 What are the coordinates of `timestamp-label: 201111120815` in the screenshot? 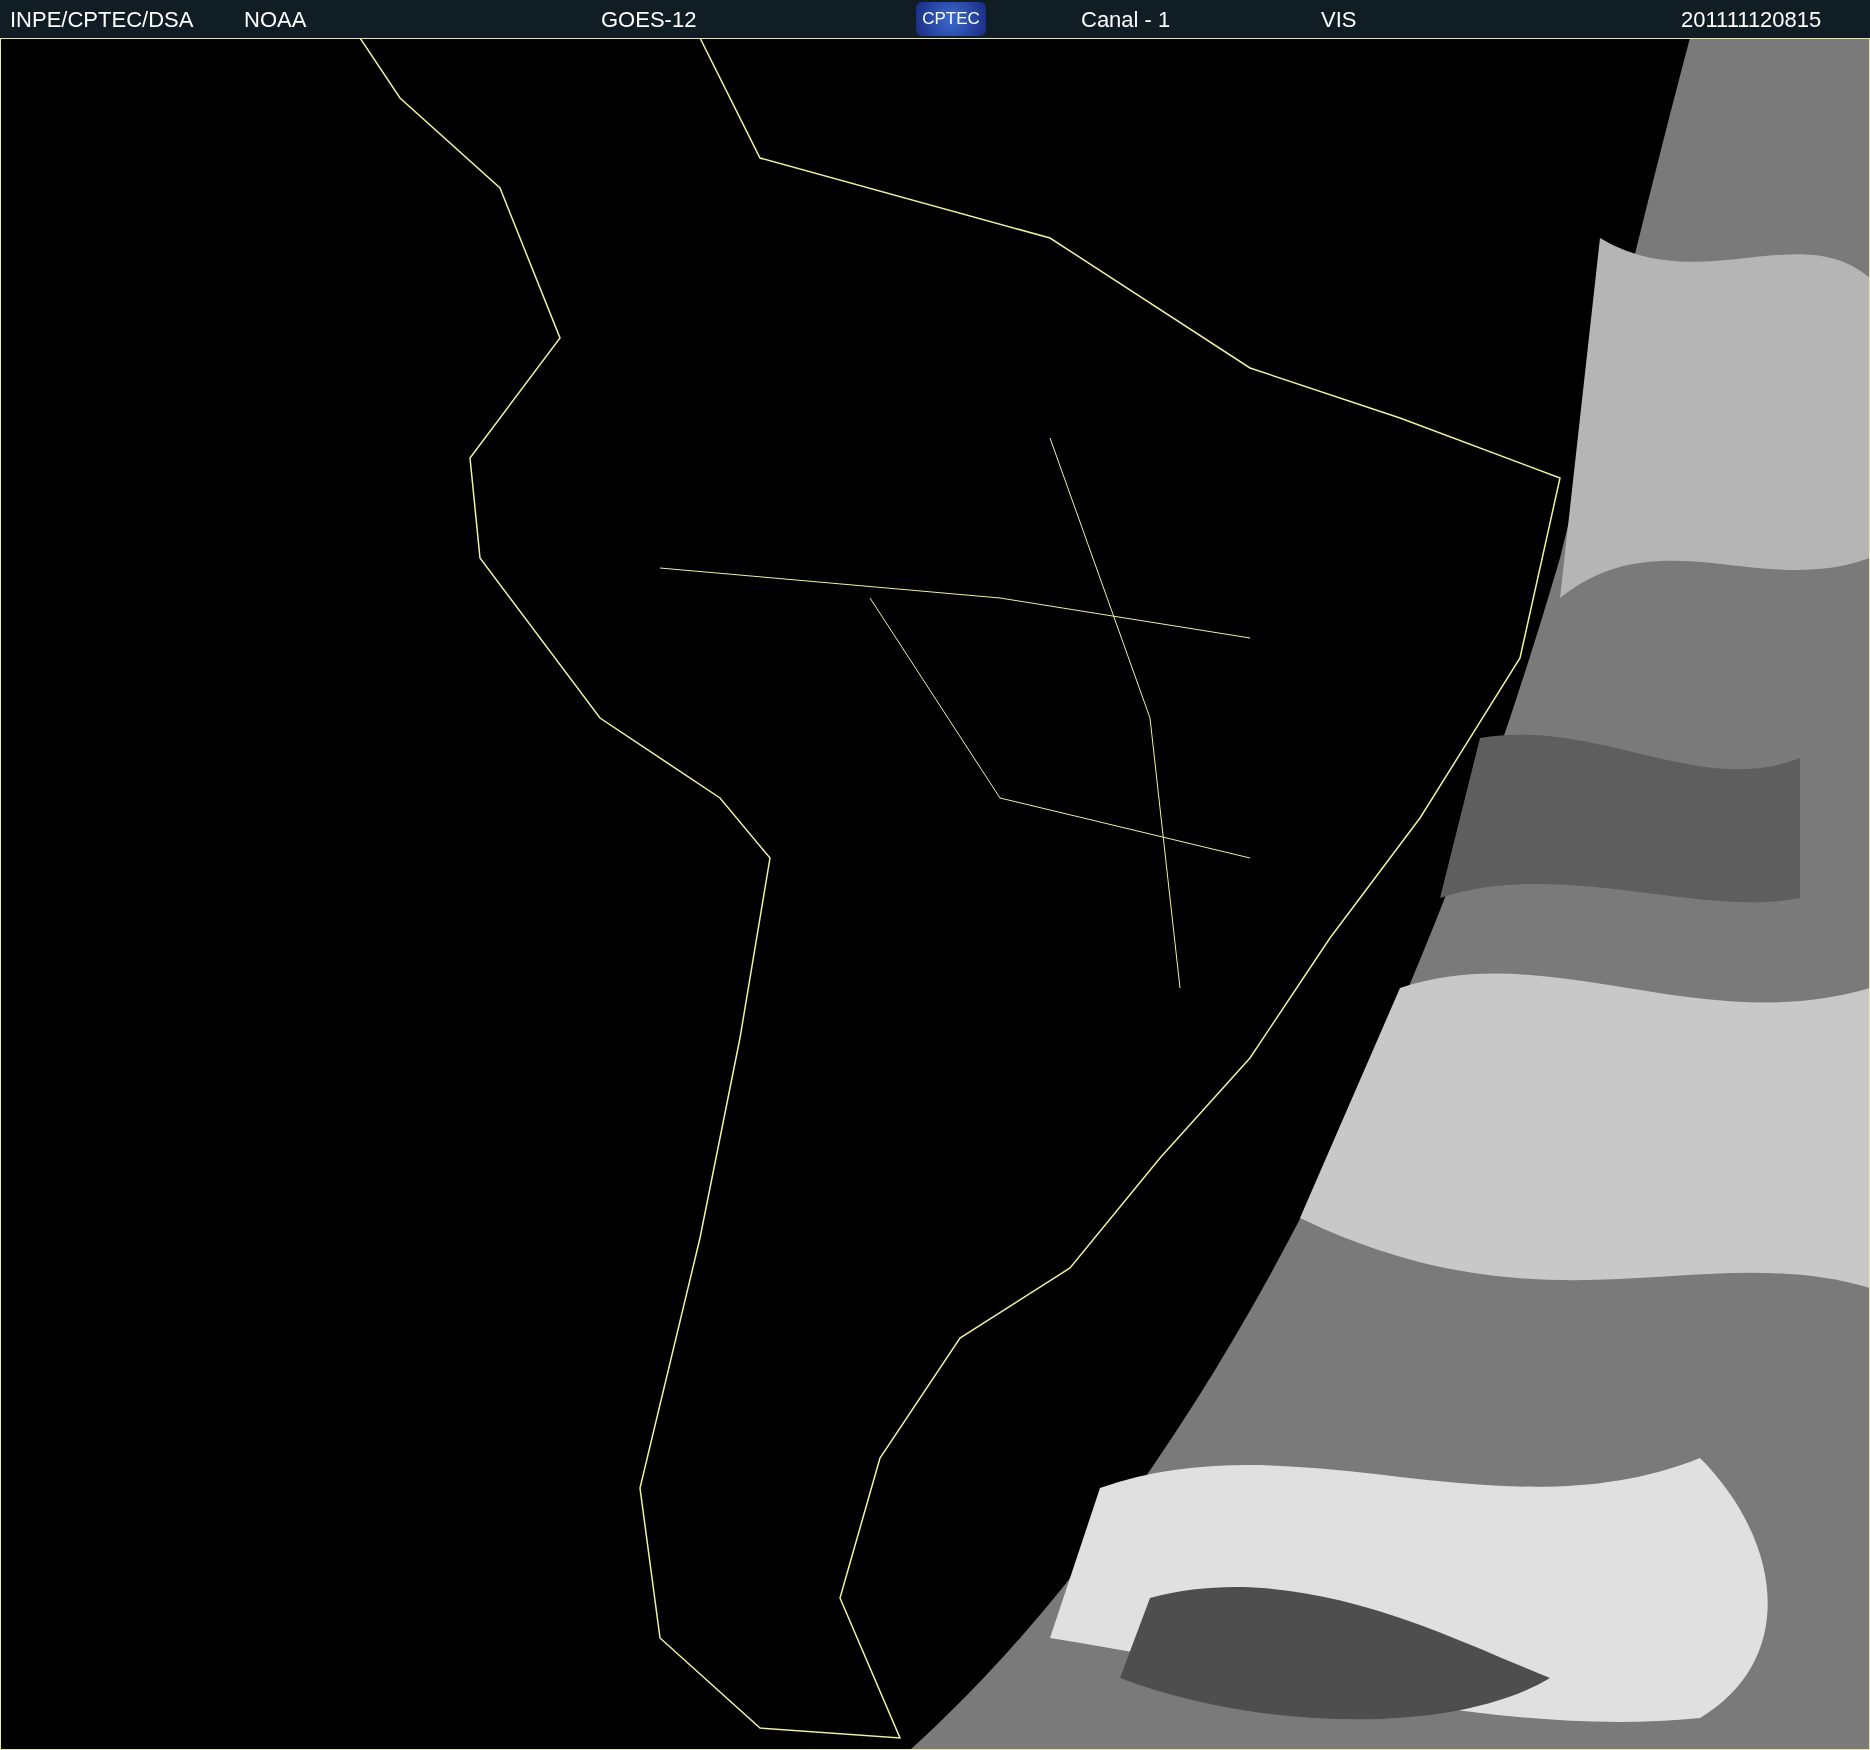 It's located at (1751, 19).